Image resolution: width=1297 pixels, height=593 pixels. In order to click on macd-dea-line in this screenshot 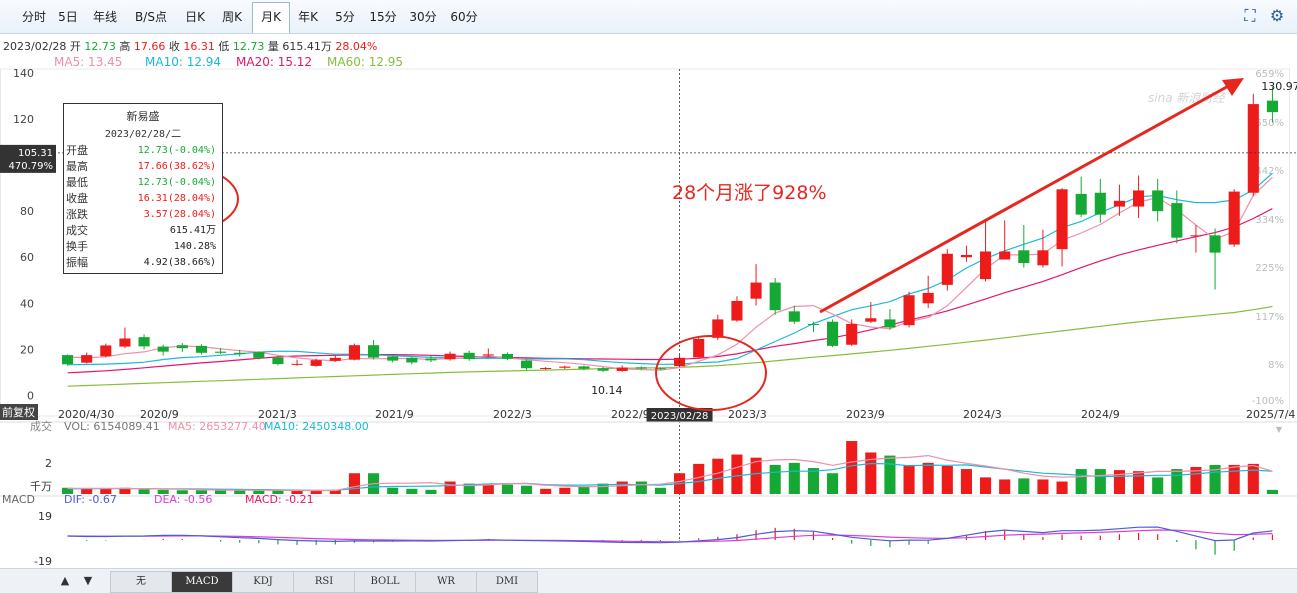, I will do `click(670, 536)`.